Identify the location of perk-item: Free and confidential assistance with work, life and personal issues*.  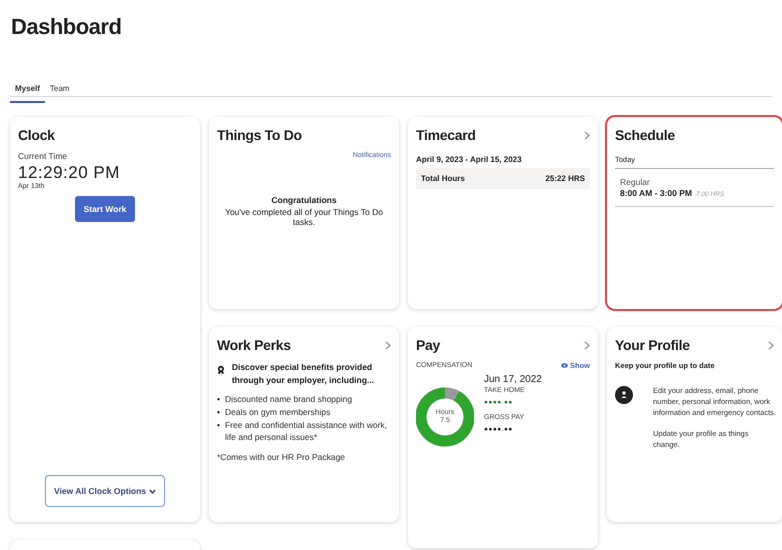
(306, 431).